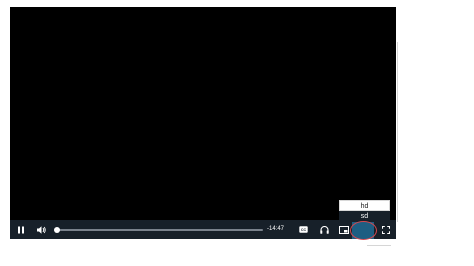  I want to click on svg-text: CC, so click(303, 230).